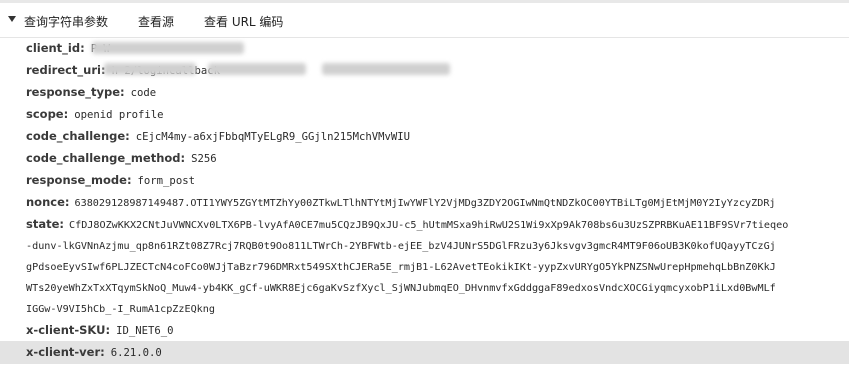 The width and height of the screenshot is (849, 368). What do you see at coordinates (424, 1) in the screenshot?
I see `top-border` at bounding box center [424, 1].